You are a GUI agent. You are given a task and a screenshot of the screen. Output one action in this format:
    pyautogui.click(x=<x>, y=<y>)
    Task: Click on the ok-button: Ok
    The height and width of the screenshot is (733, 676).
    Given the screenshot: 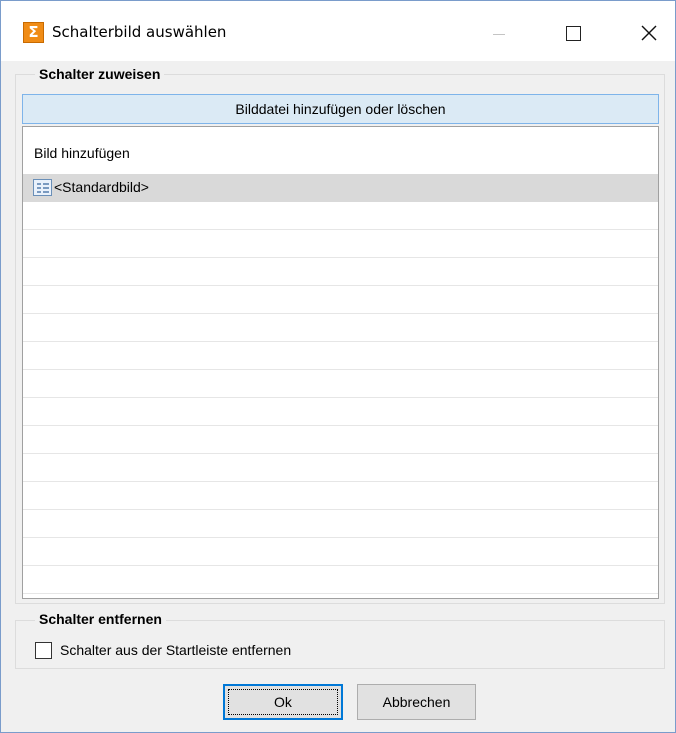 What is the action you would take?
    pyautogui.click(x=283, y=702)
    